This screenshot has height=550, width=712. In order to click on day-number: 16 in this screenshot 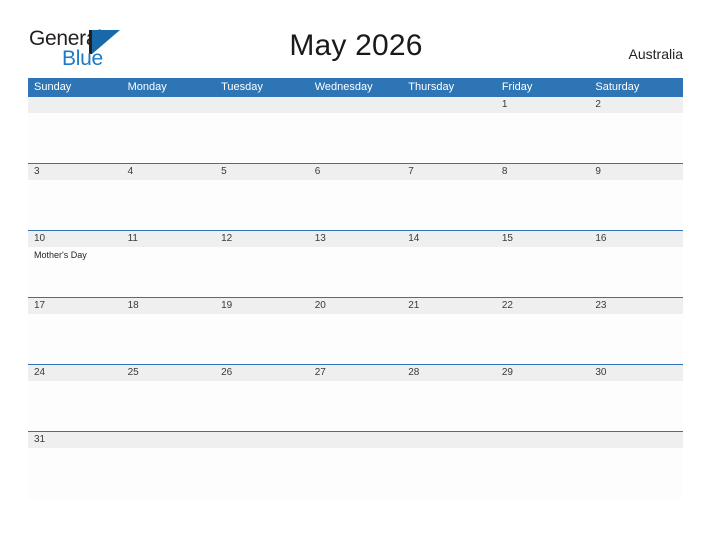, I will do `click(636, 239)`.